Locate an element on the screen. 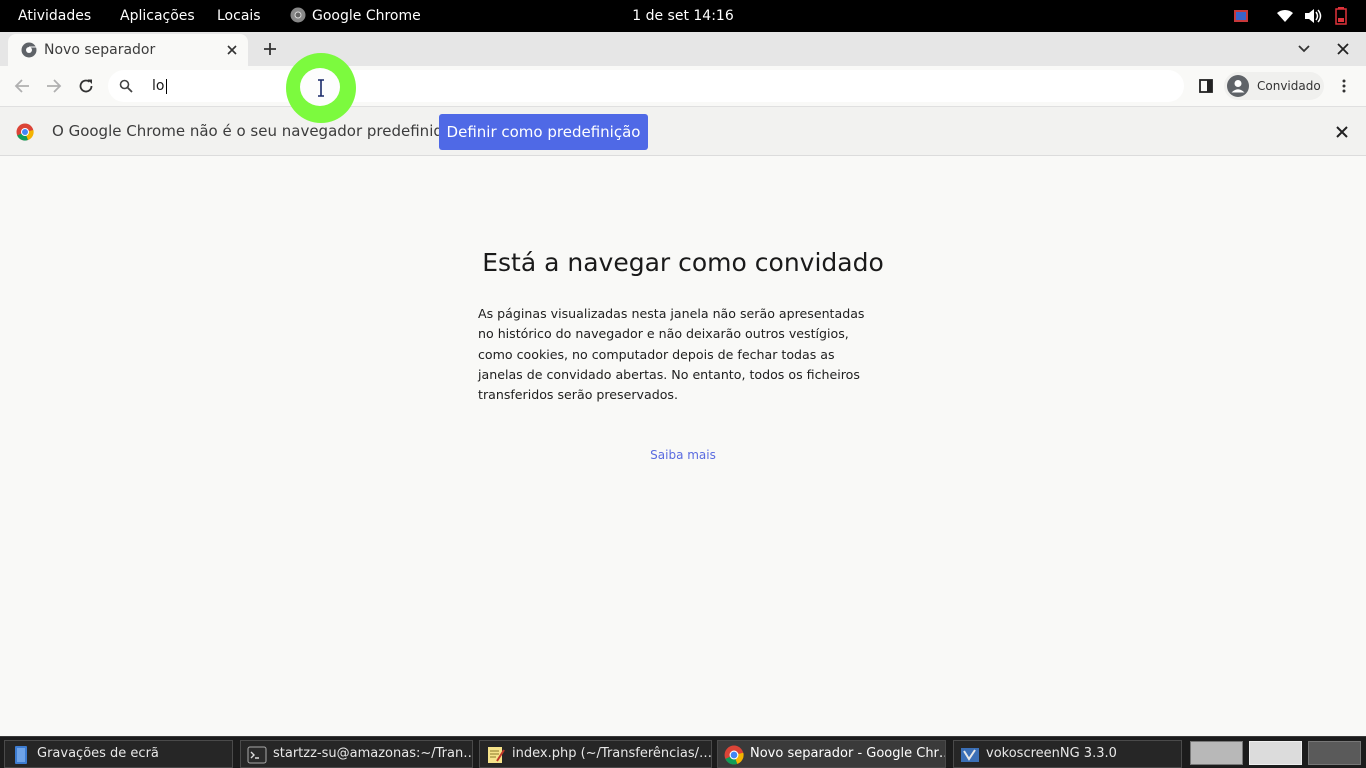 The width and height of the screenshot is (1366, 768). search-icon is located at coordinates (126, 86).